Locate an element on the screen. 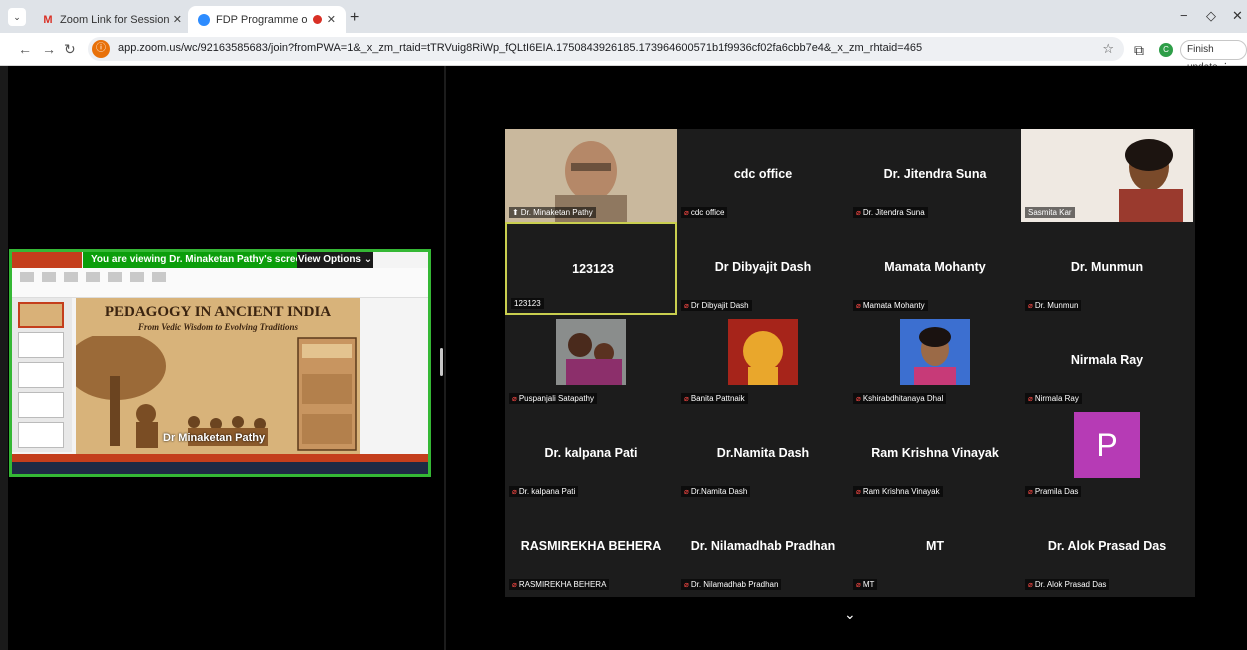 This screenshot has width=1247, height=650. participant-label-text: Dr. Munmun is located at coordinates (1056, 305).